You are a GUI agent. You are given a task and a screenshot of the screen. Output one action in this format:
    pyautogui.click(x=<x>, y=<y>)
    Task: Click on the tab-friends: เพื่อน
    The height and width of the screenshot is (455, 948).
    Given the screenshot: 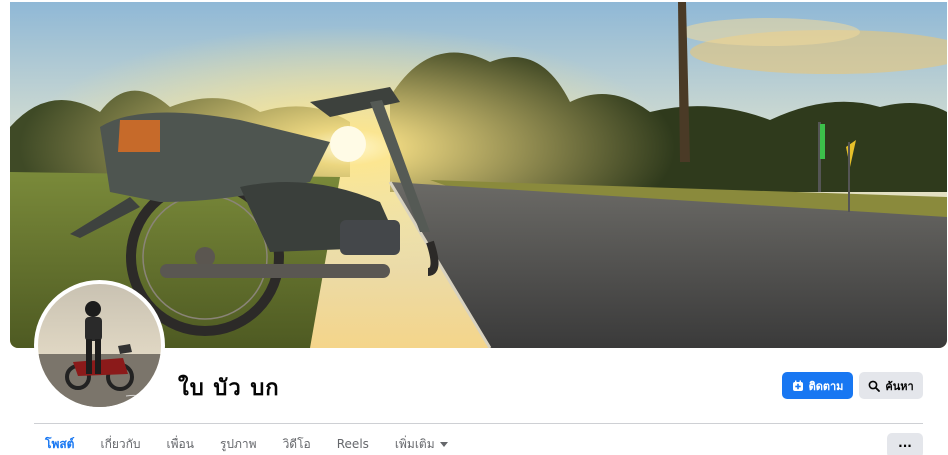 What is the action you would take?
    pyautogui.click(x=180, y=444)
    